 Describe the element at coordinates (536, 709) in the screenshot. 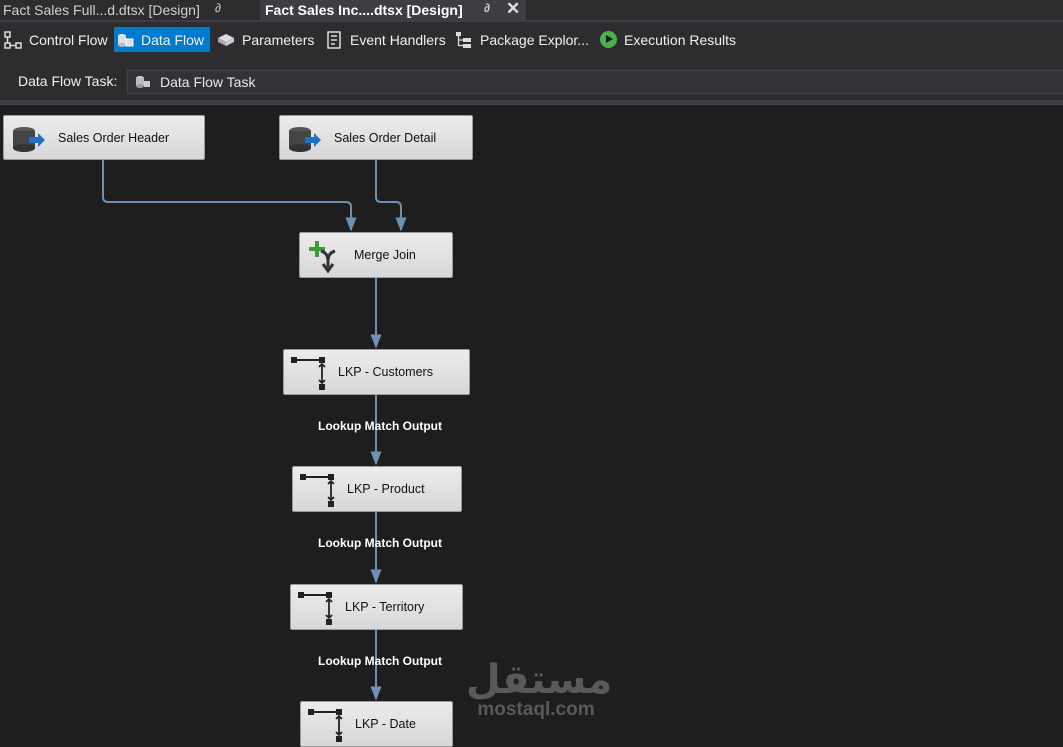

I see `watermark-latin: mostaql.com` at that location.